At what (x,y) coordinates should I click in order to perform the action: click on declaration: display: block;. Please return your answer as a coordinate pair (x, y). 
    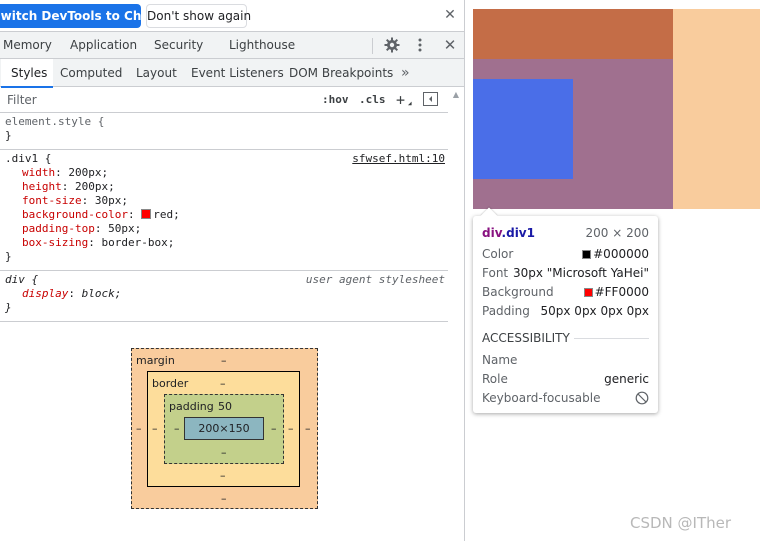
    Looking at the image, I should click on (224, 294).